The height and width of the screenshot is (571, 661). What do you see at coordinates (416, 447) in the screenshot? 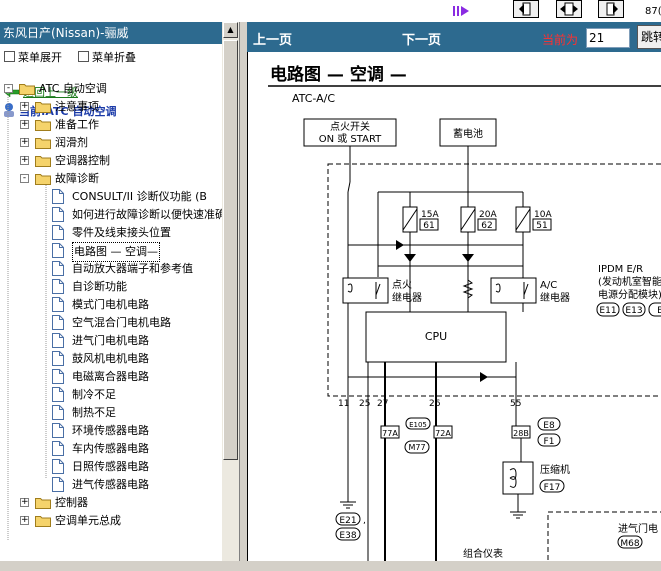
I see `svg-text: M77` at bounding box center [416, 447].